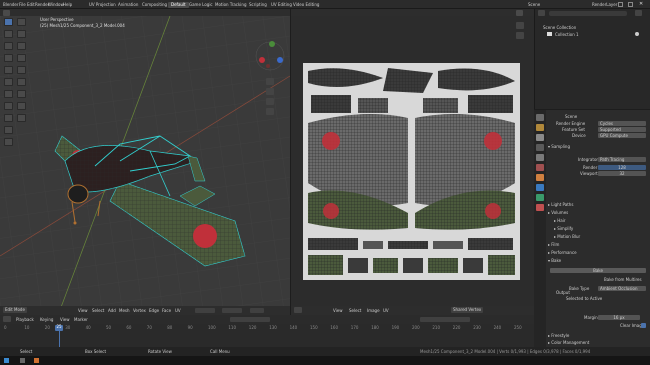  I want to click on material-tab-icon, so click(540, 207).